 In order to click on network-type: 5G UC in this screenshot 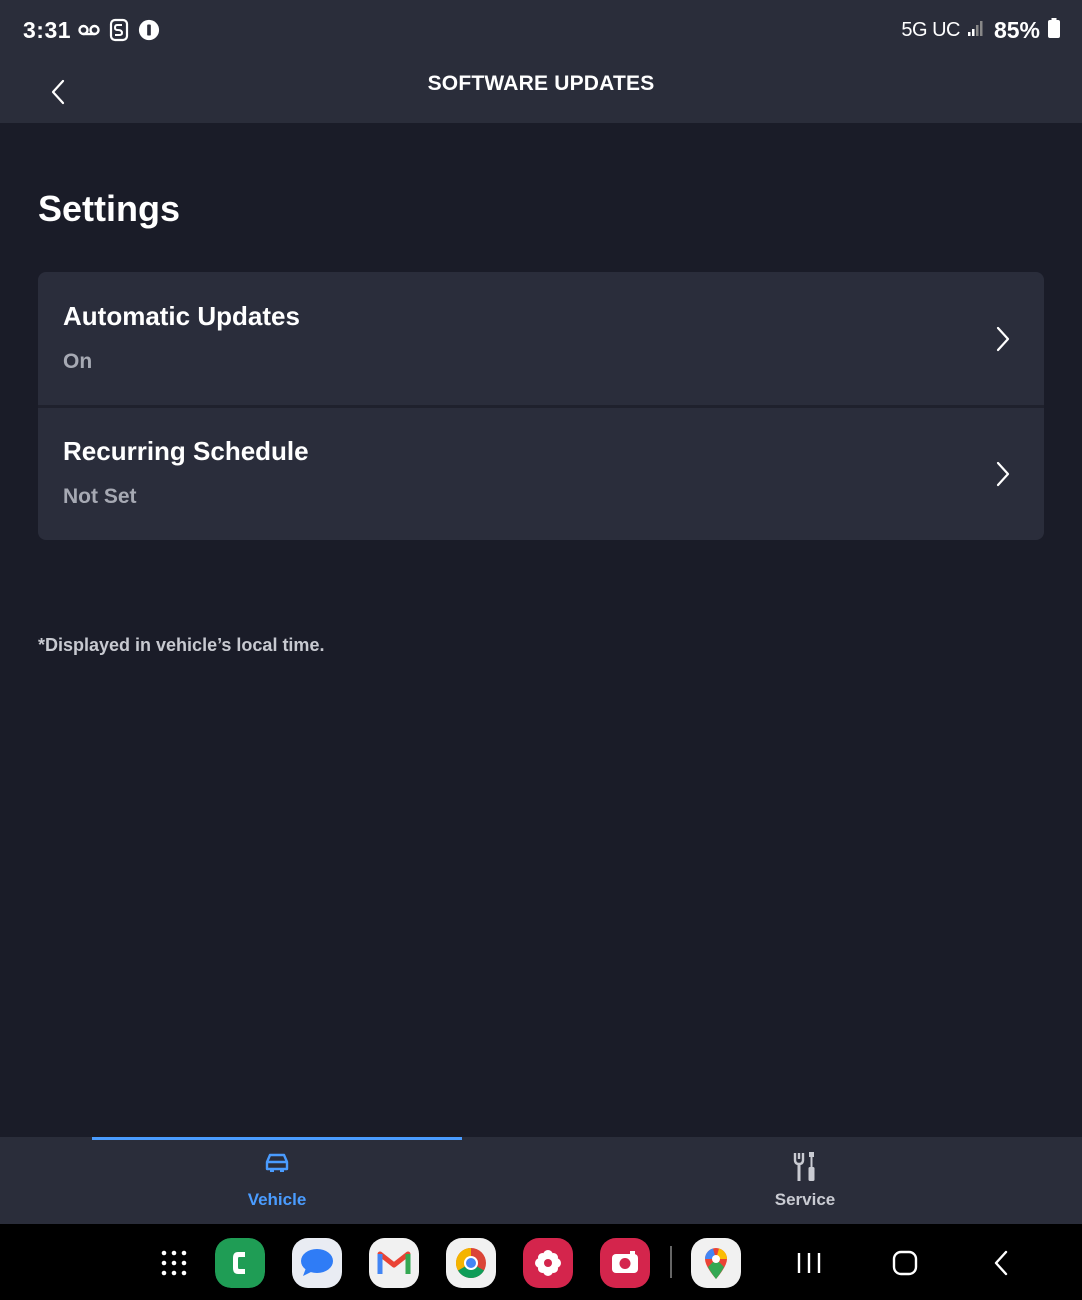, I will do `click(930, 30)`.